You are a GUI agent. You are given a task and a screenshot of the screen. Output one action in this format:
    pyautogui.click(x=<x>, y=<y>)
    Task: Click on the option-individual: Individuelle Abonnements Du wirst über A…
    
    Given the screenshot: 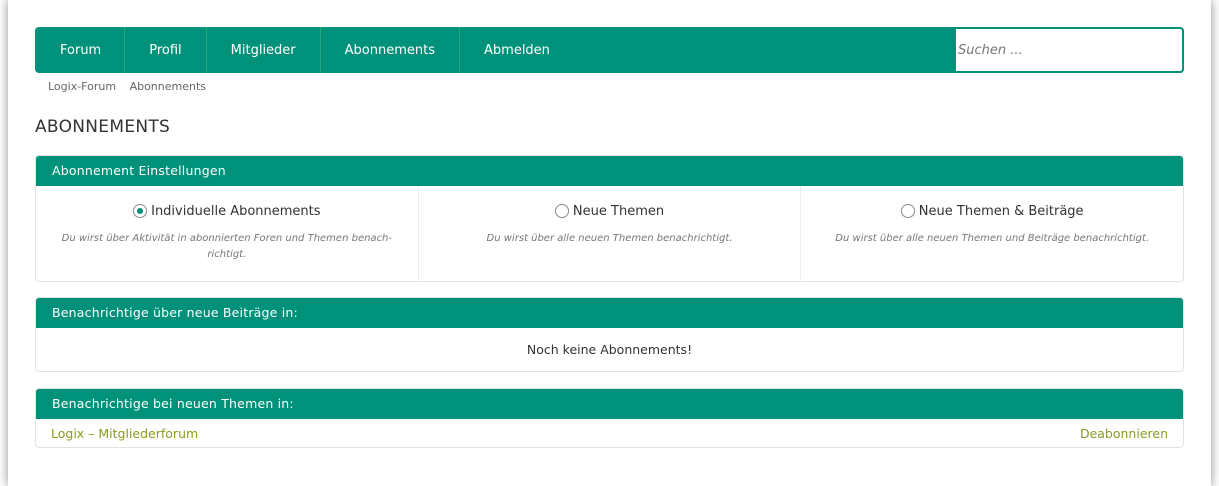 What is the action you would take?
    pyautogui.click(x=227, y=233)
    